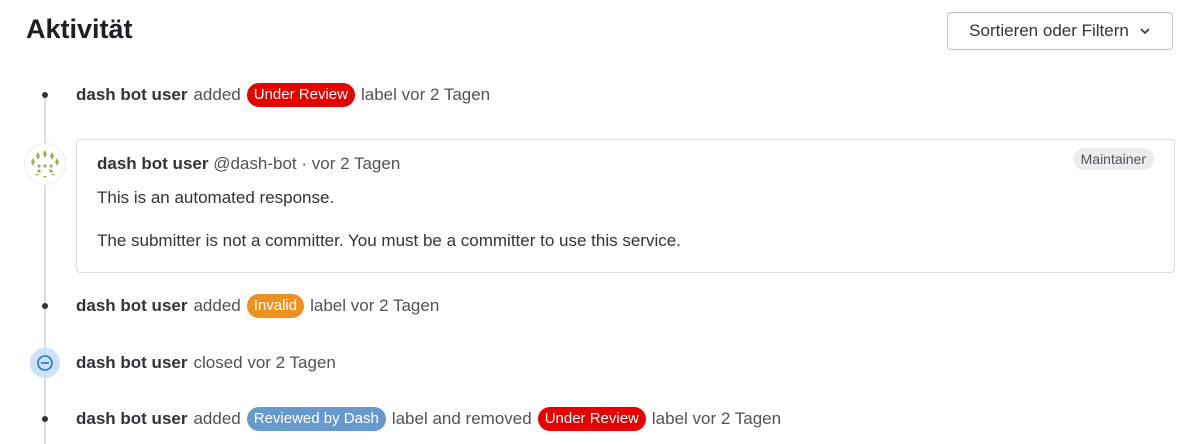 The width and height of the screenshot is (1191, 444). I want to click on avatar, so click(45, 164).